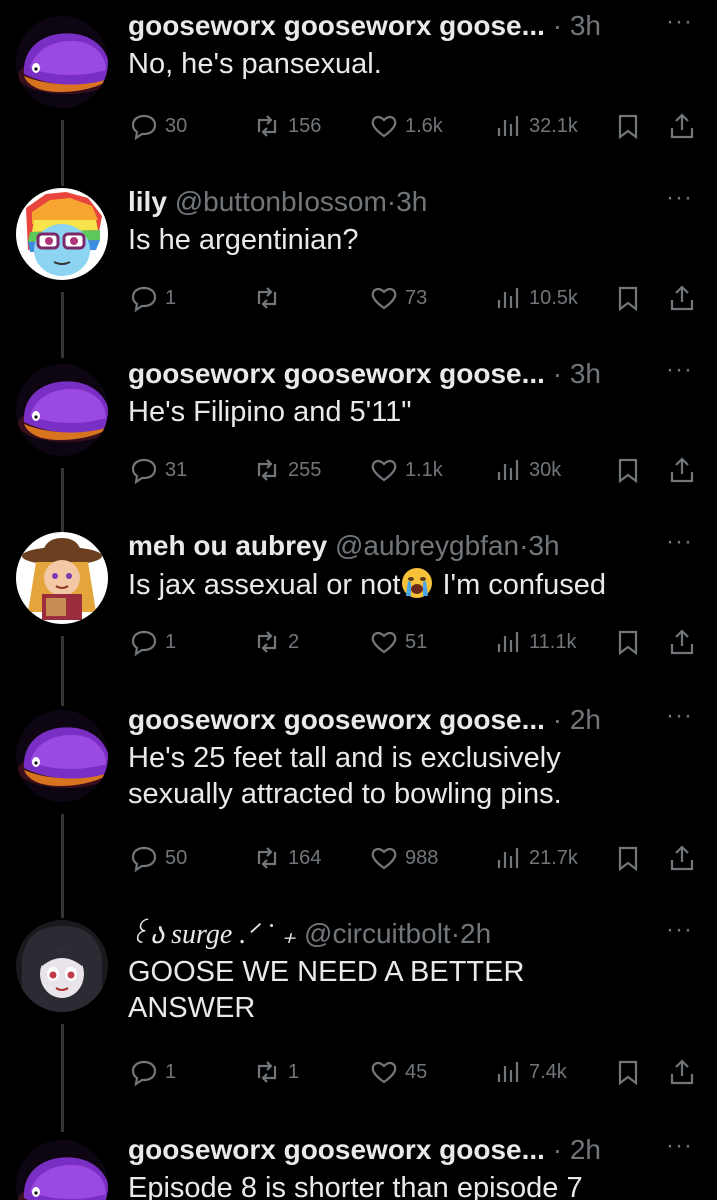  Describe the element at coordinates (255, 64) in the screenshot. I see `tweet-text: No, he's pansexual.` at that location.